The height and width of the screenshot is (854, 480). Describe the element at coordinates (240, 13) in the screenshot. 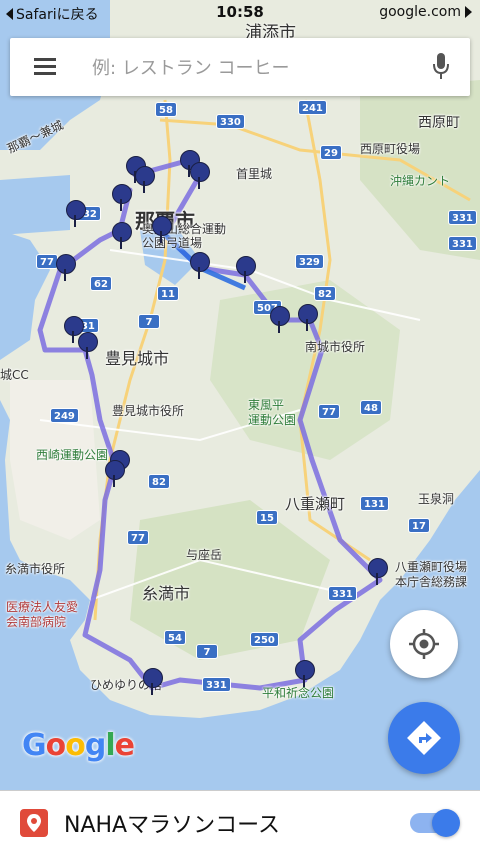

I see `status-bar: Safariに戻る 10:58 google.com` at that location.